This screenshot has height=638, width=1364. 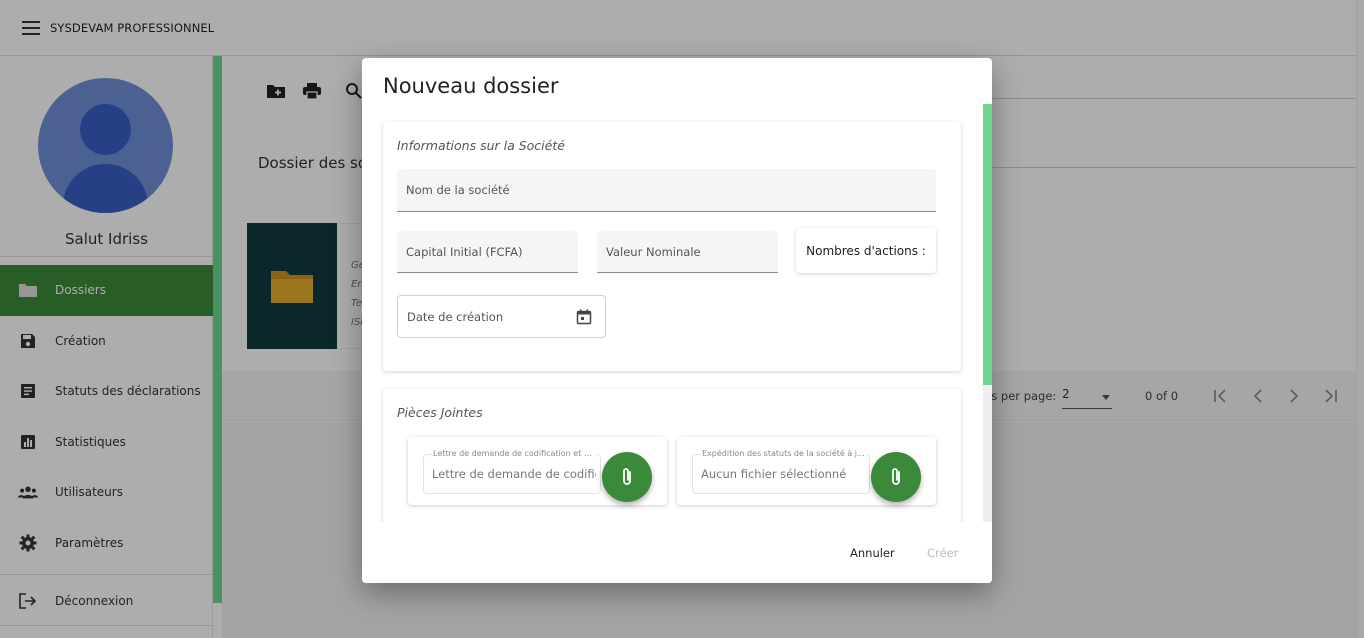 What do you see at coordinates (455, 316) in the screenshot?
I see `creation-date-placeholder: Date de création` at bounding box center [455, 316].